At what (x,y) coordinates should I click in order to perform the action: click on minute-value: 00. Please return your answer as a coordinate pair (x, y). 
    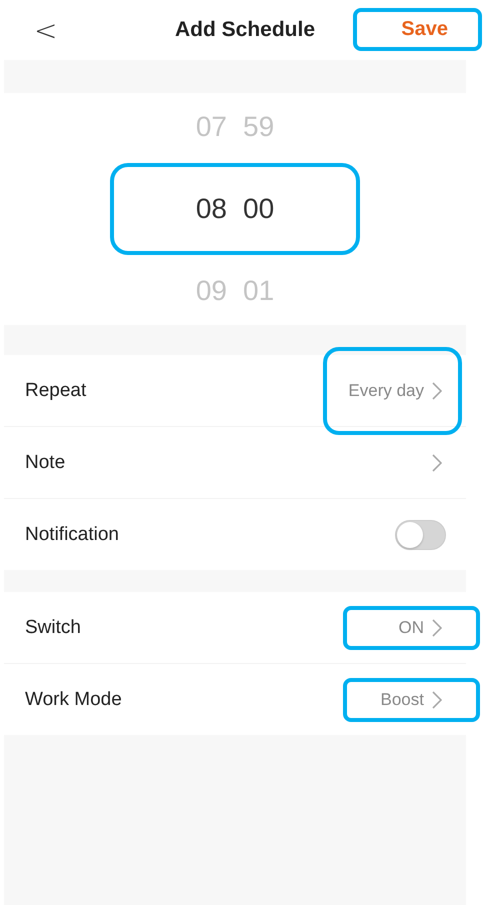
    Looking at the image, I should click on (258, 209).